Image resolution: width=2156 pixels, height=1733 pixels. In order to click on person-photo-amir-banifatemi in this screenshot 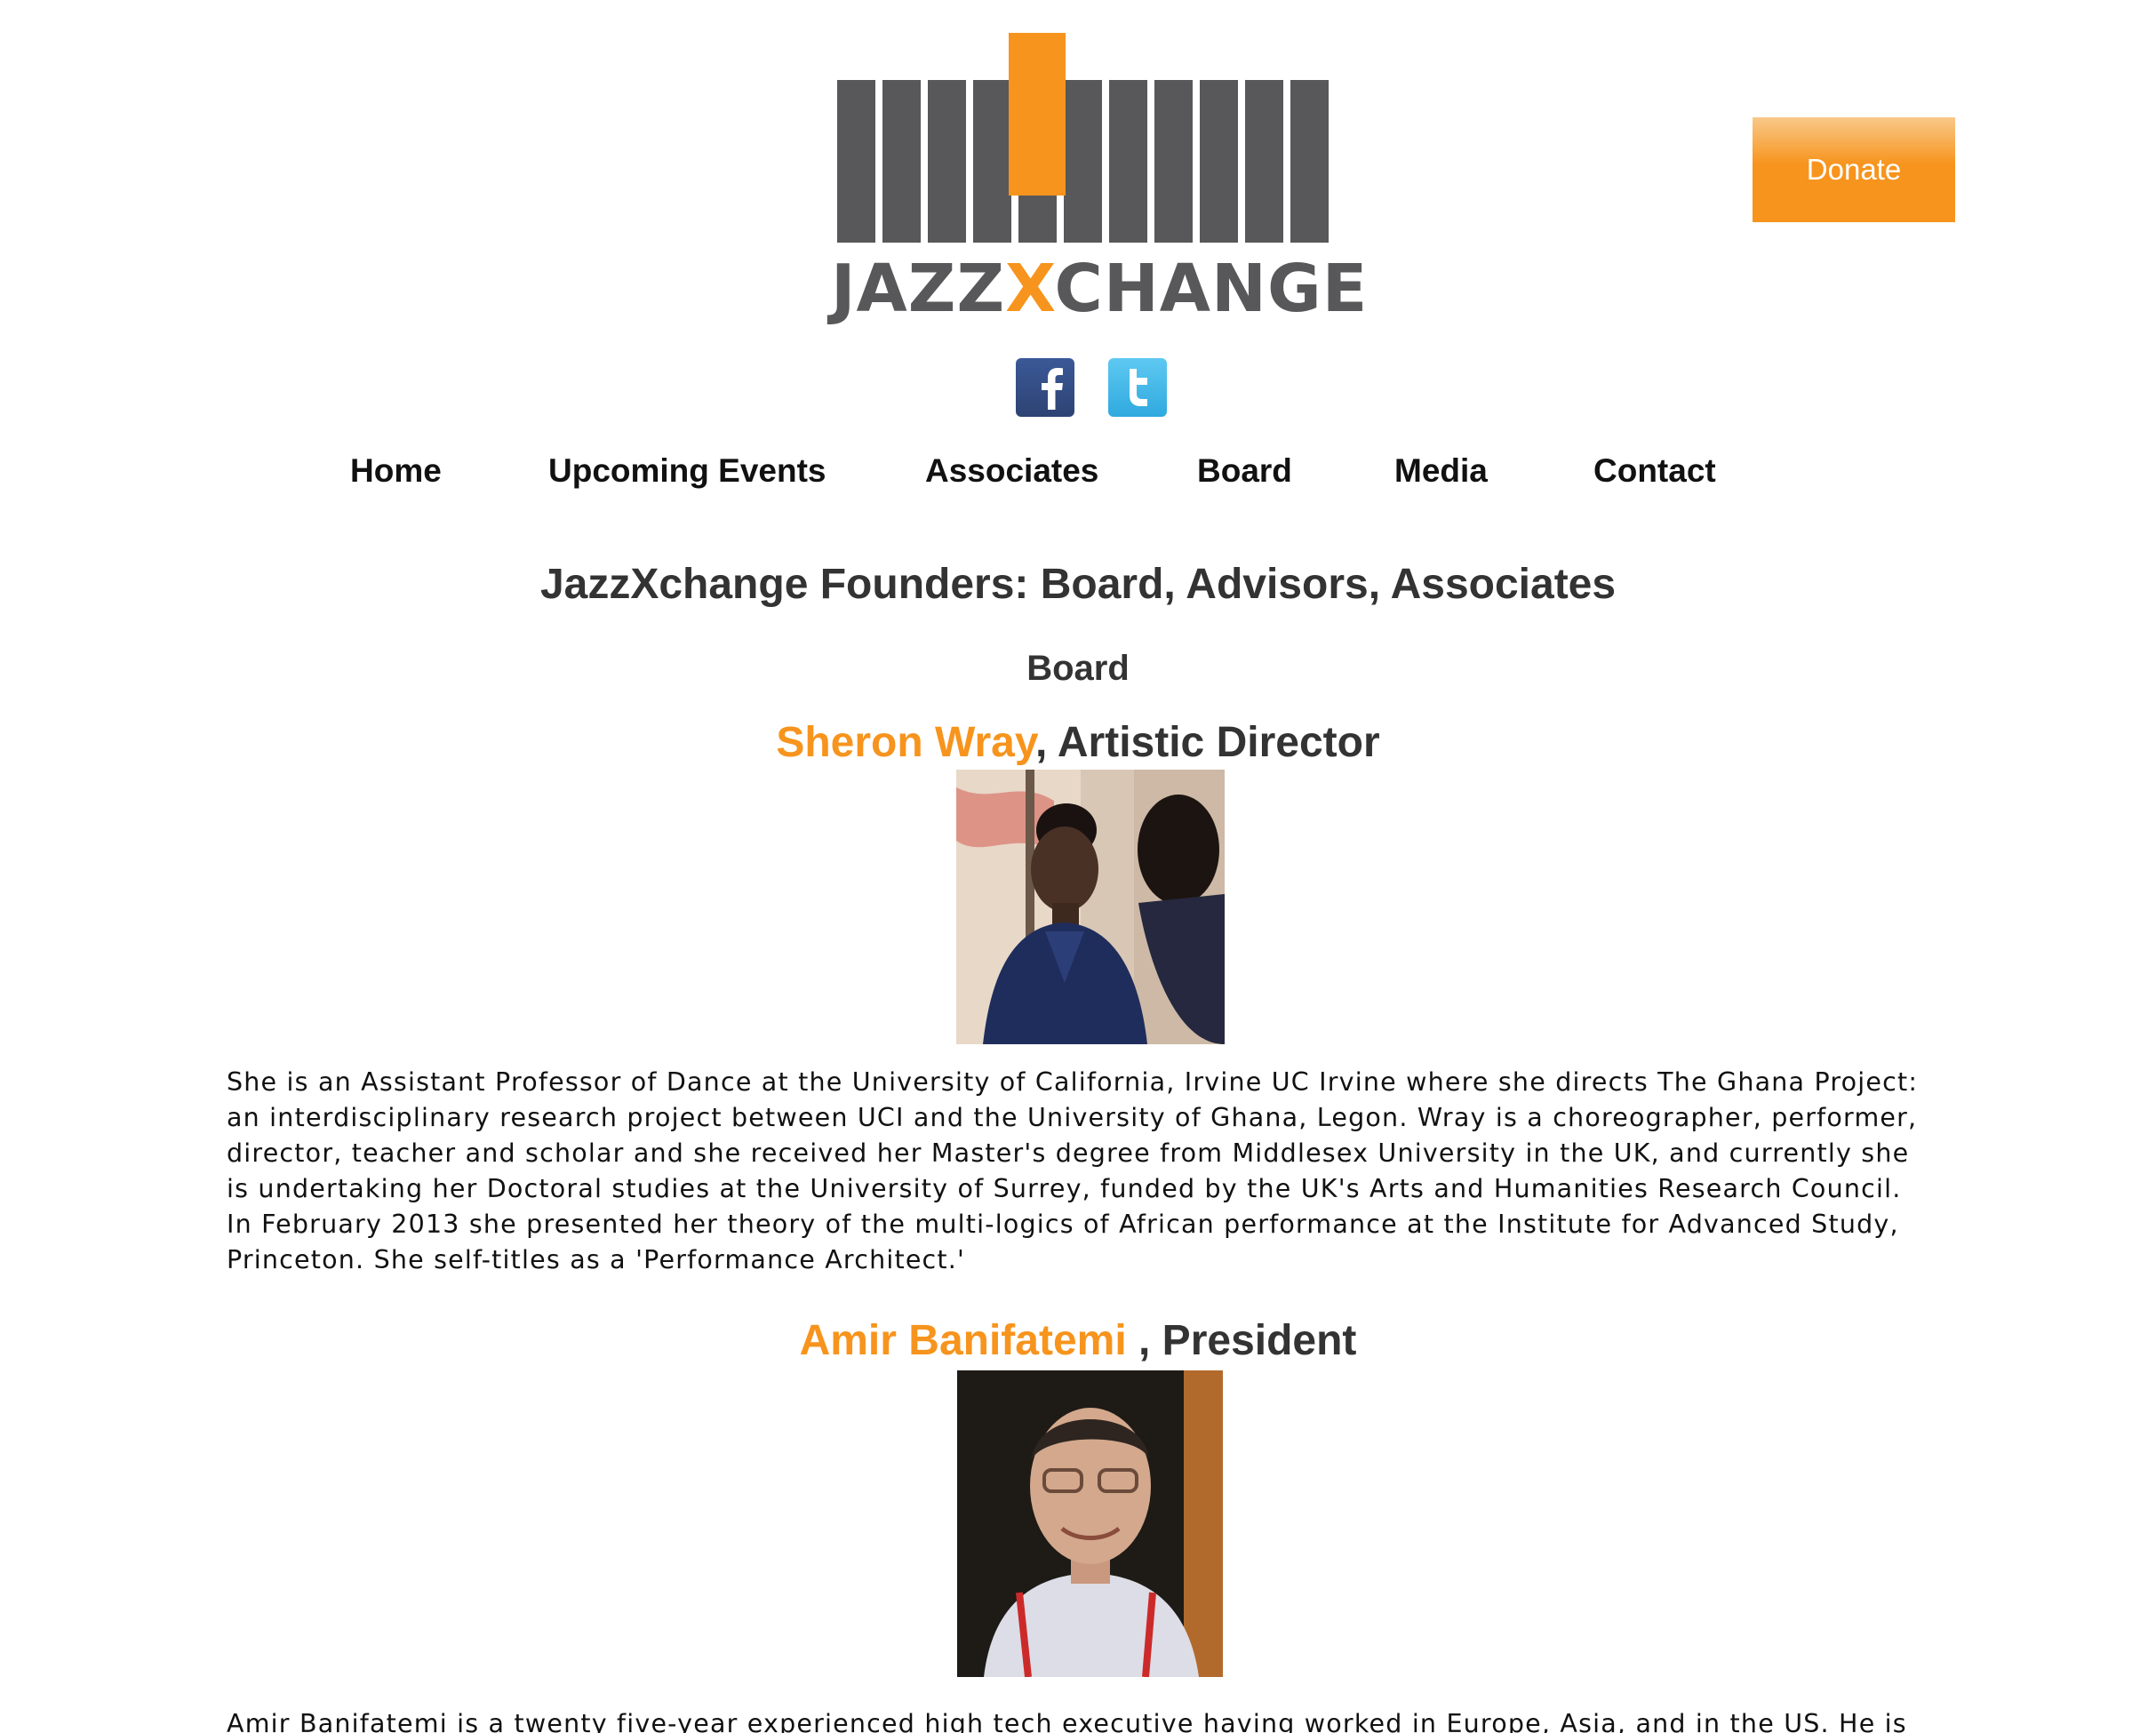, I will do `click(1090, 1523)`.